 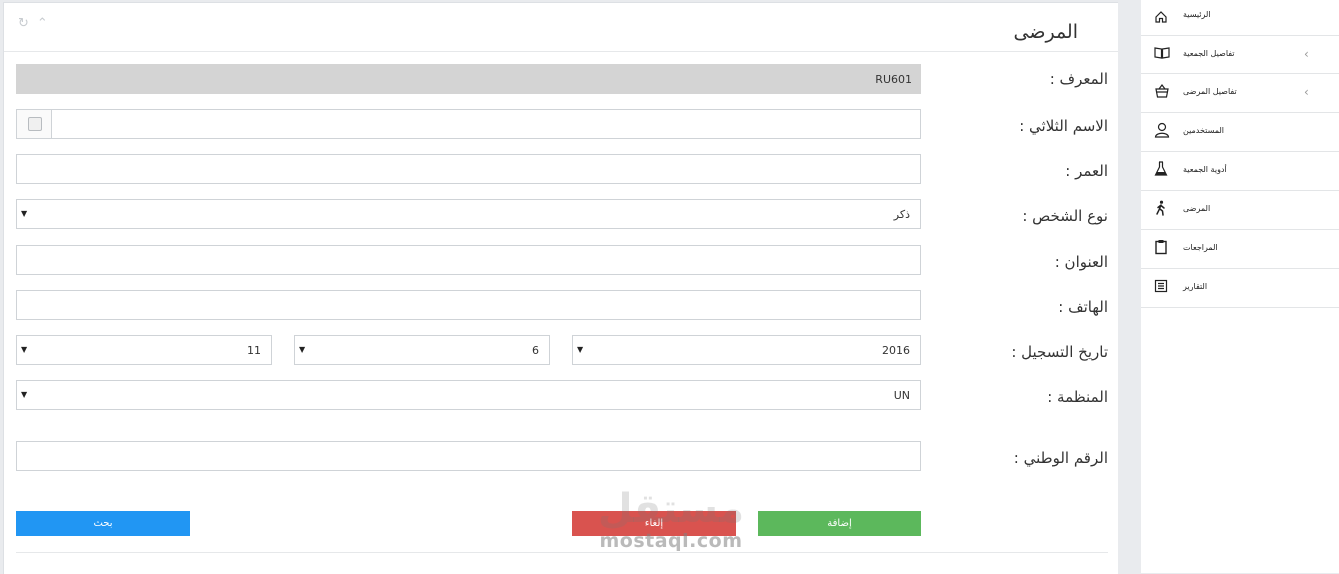 I want to click on flask-icon, so click(x=1162, y=169).